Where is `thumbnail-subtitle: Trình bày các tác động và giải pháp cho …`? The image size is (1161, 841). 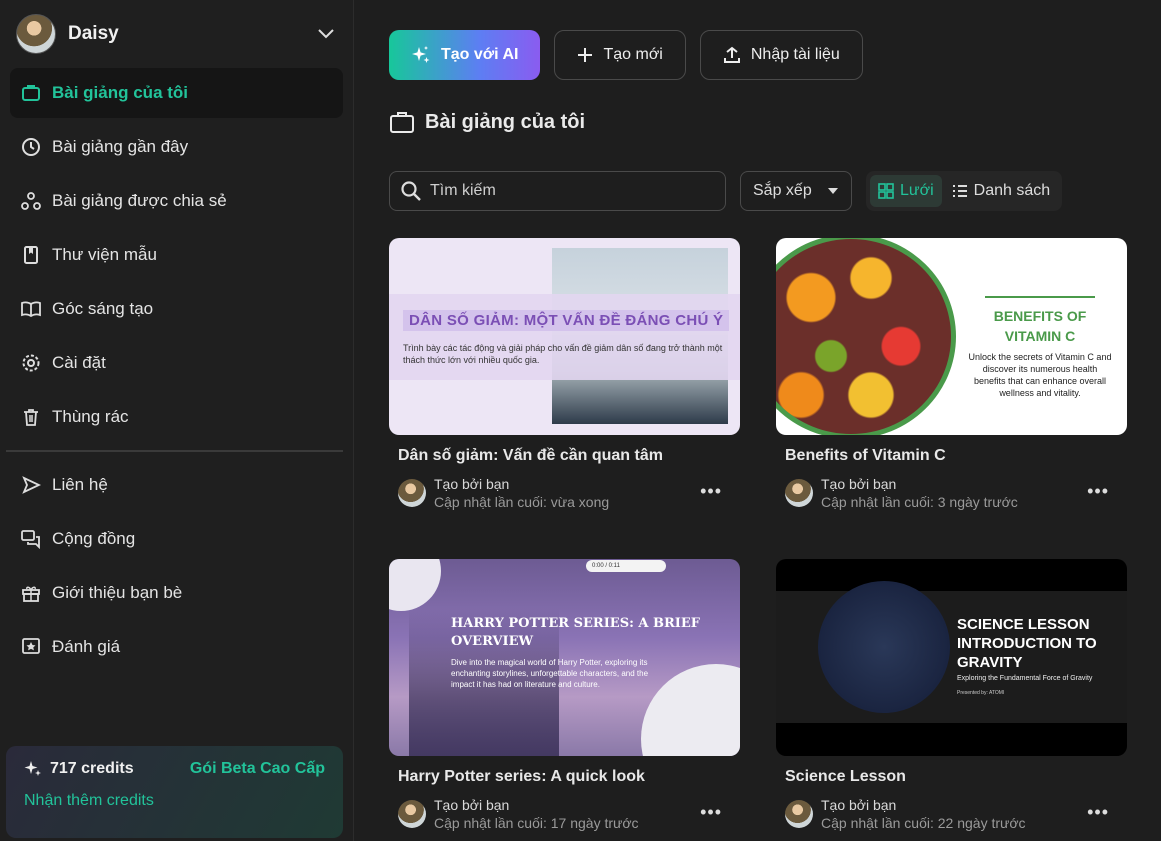
thumbnail-subtitle: Trình bày các tác động và giải pháp cho … is located at coordinates (563, 354).